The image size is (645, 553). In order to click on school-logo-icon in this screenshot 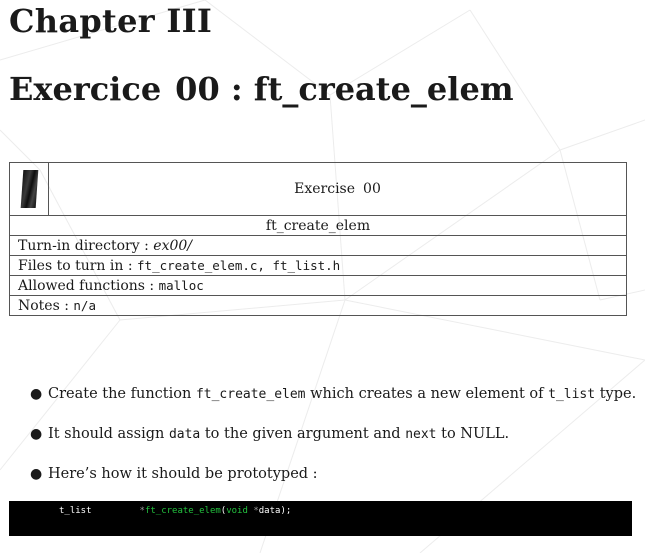, I will do `click(29, 189)`.